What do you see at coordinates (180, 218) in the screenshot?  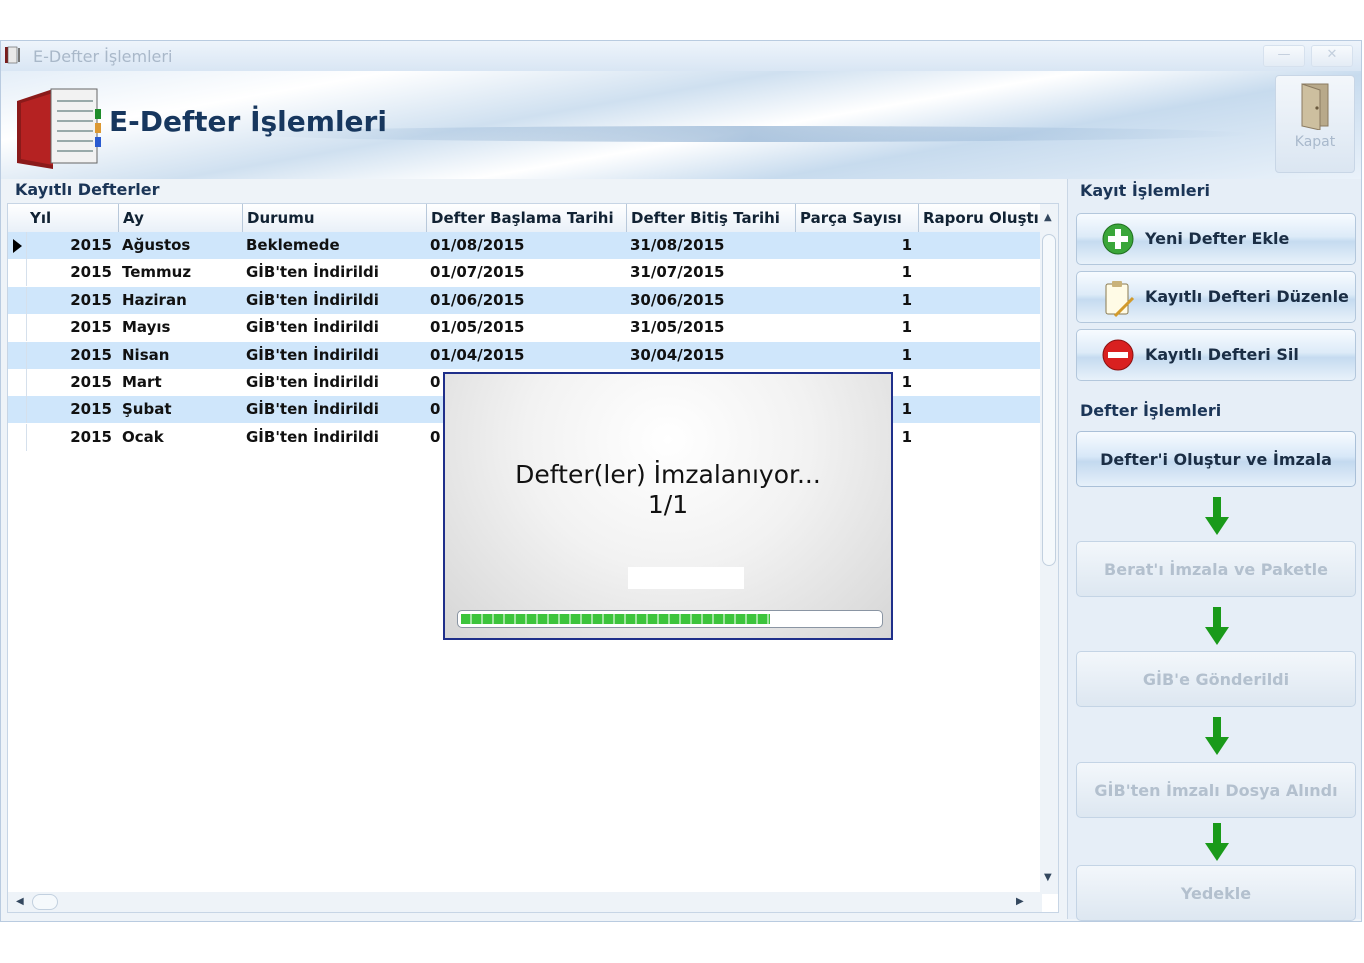 I see `column-header-month: Ay` at bounding box center [180, 218].